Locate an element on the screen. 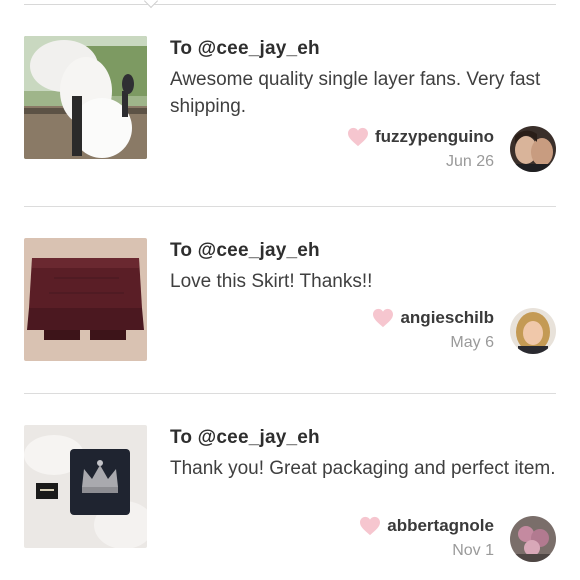 This screenshot has height=580, width=580. review-message: Love this Skirt! Thanks!! is located at coordinates (271, 281).